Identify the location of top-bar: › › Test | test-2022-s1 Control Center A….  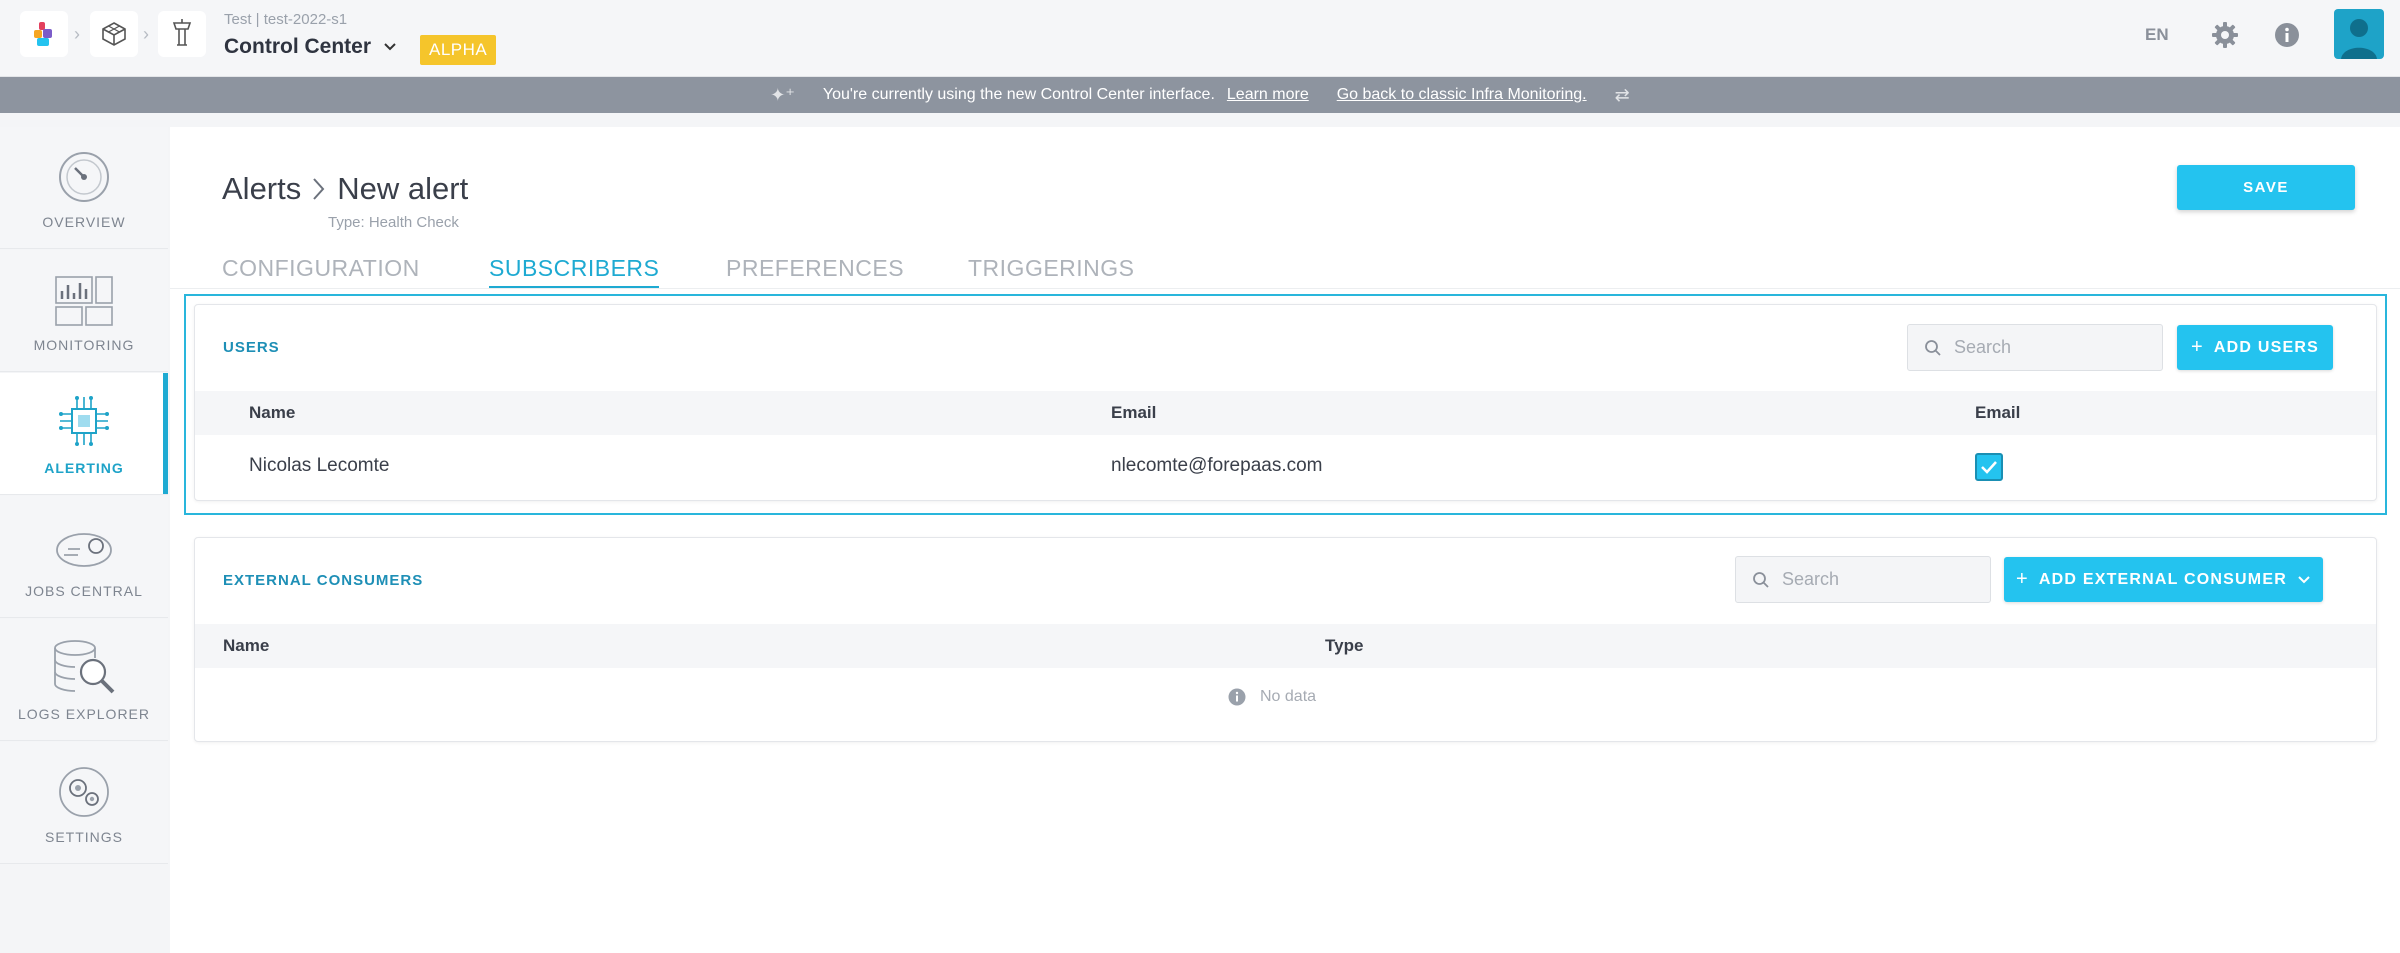
(1200, 38).